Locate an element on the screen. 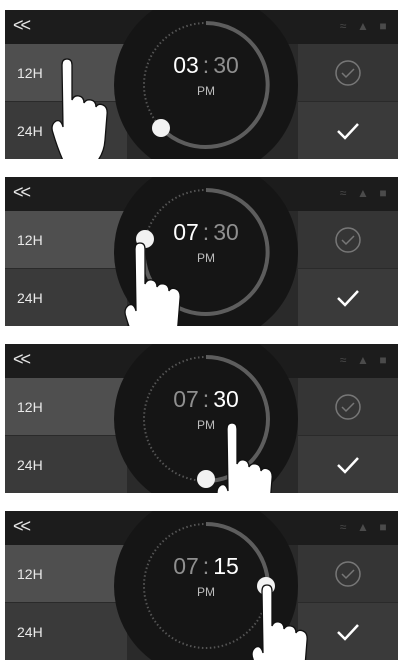  time-dial: 03:30 PM is located at coordinates (206, 84).